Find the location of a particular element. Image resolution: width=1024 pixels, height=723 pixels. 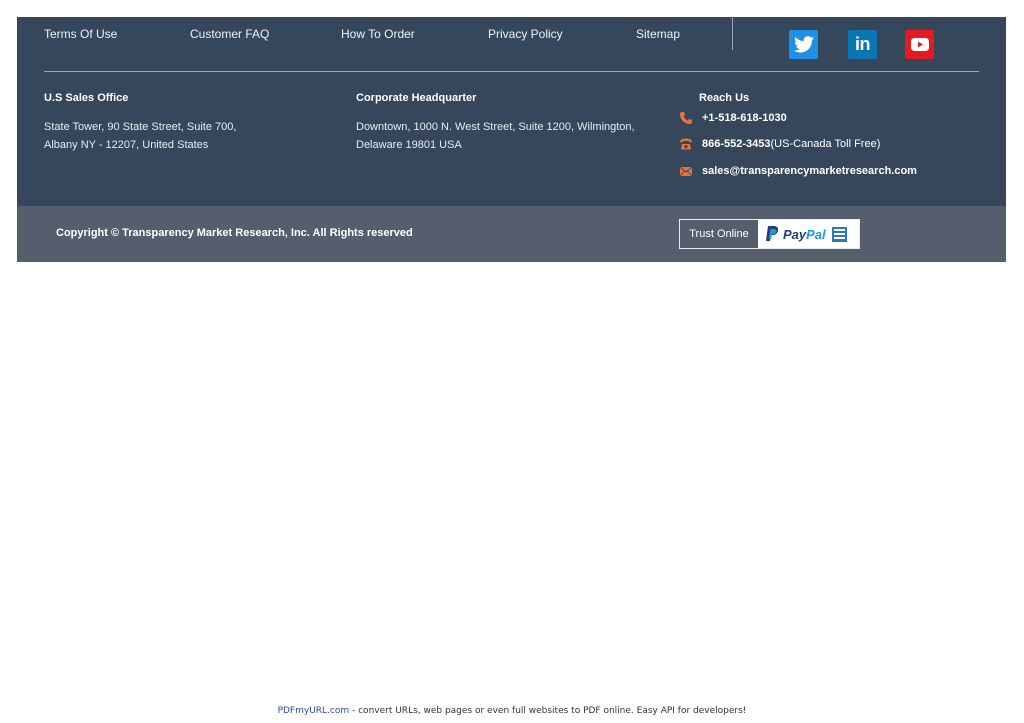

phone-row: +1-518-618-1030 is located at coordinates (733, 118).